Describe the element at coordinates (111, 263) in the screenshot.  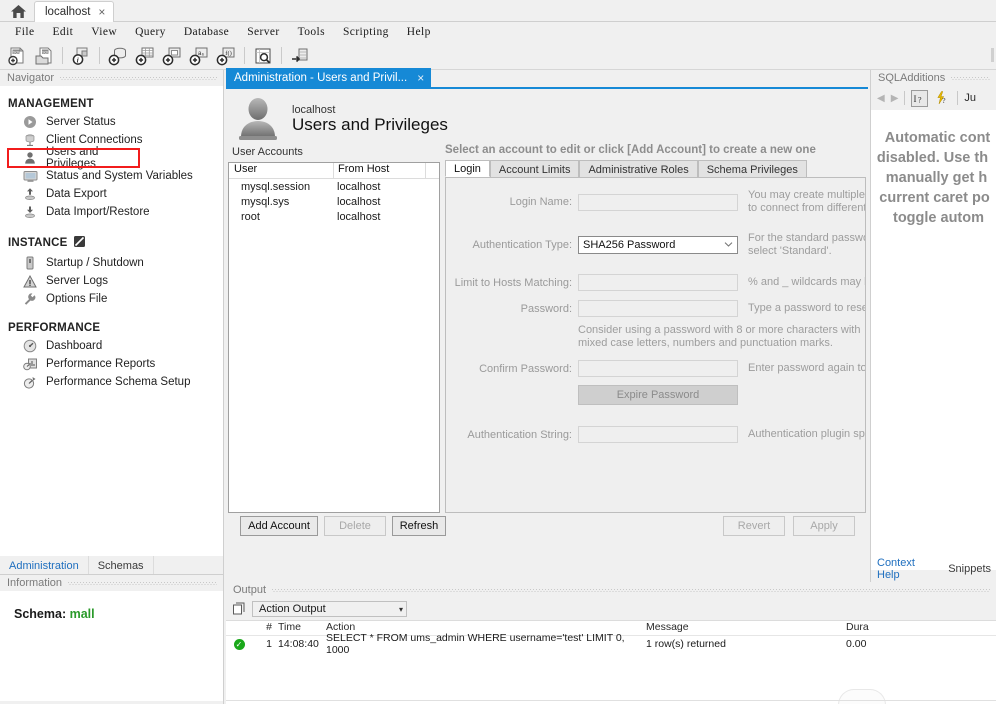
I see `sidebar-item-startup-shutdown: Startup / Shutdown` at that location.